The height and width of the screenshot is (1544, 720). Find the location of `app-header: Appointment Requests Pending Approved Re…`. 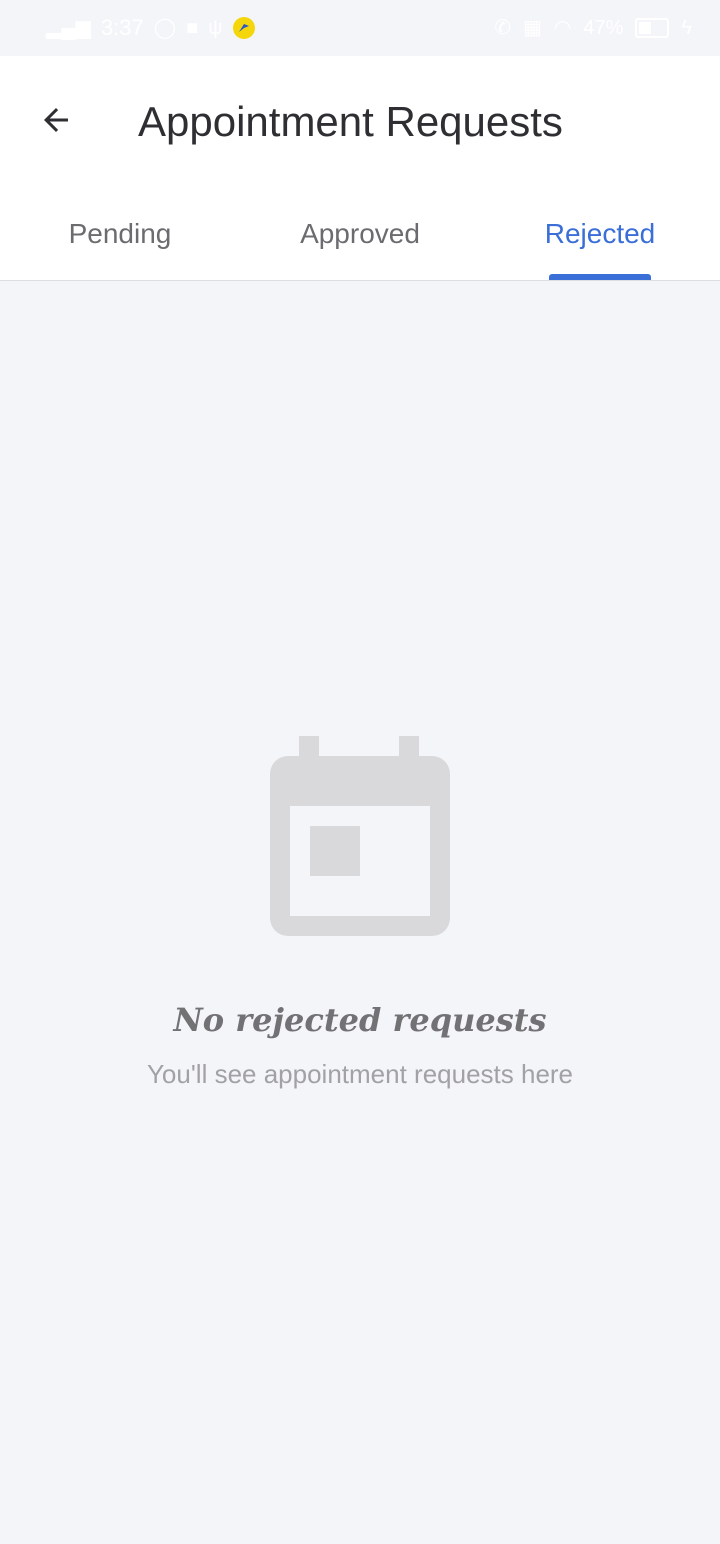

app-header: Appointment Requests Pending Approved Re… is located at coordinates (360, 168).